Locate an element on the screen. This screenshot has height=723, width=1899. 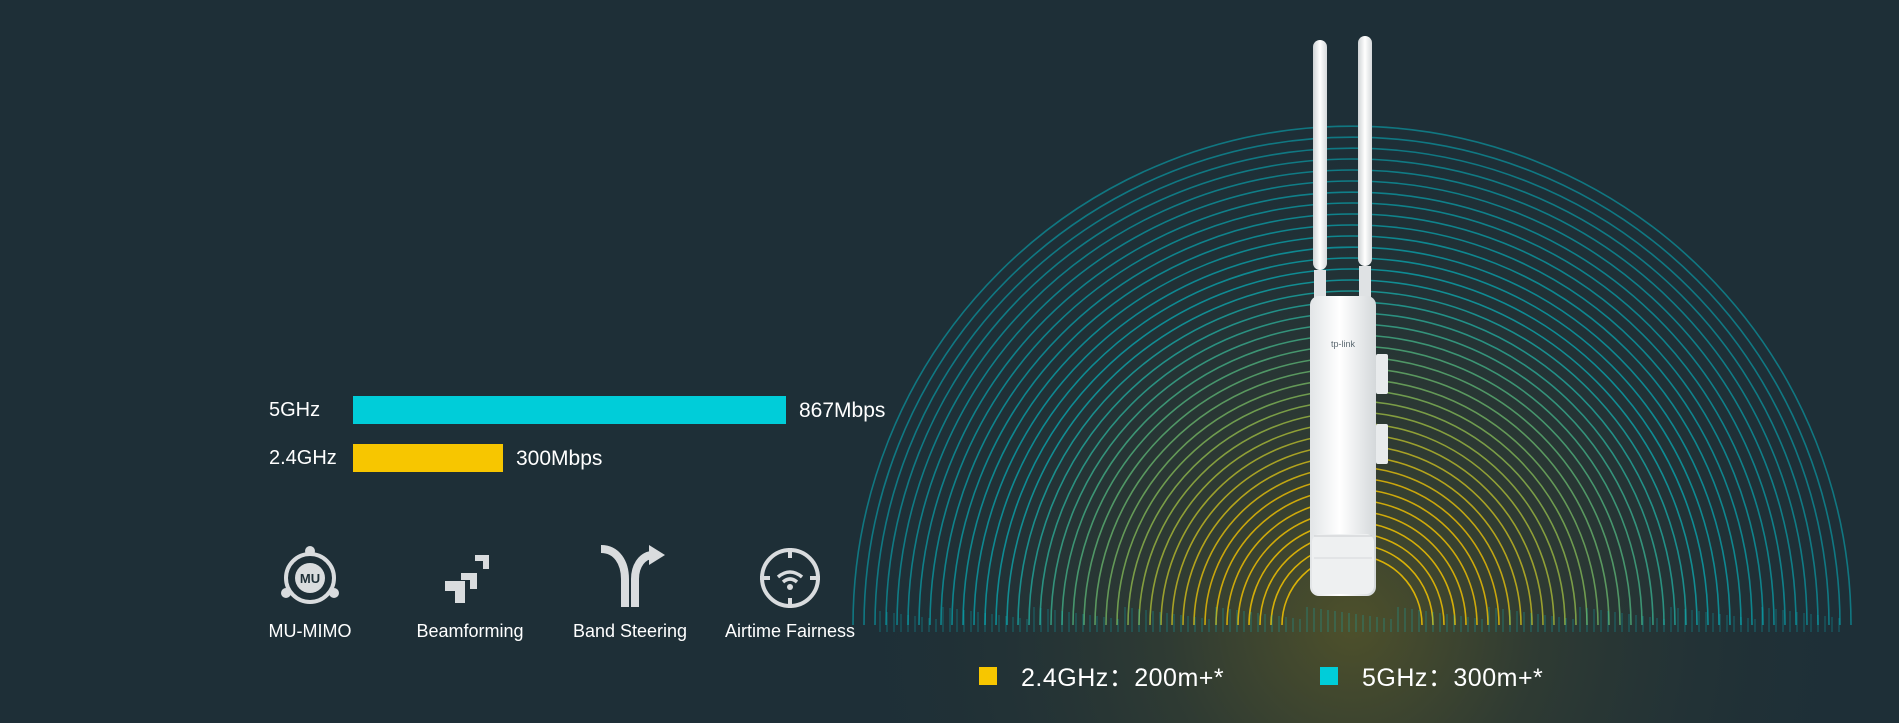
access-point-device: tp-link is located at coordinates (1349, 316).